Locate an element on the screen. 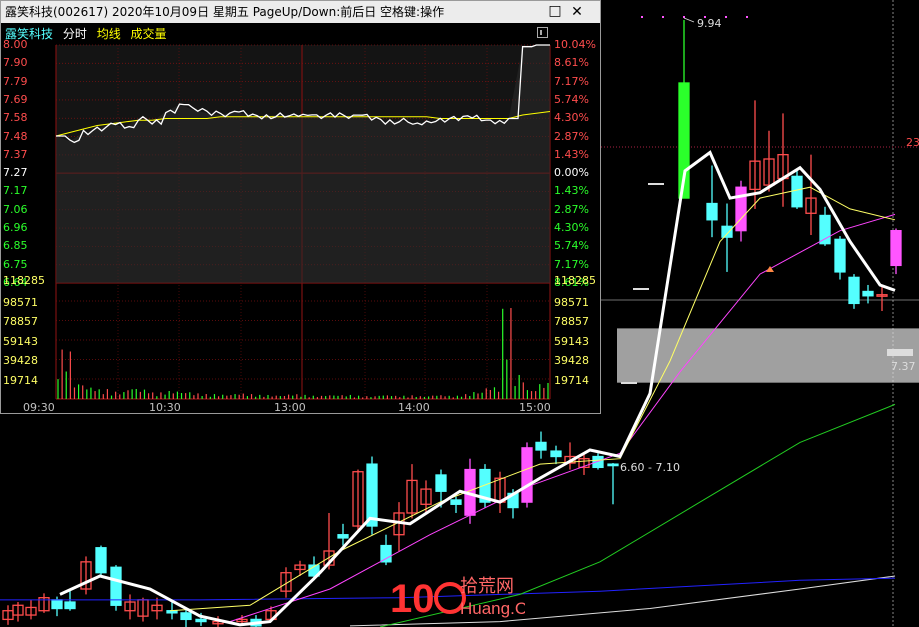 The height and width of the screenshot is (627, 919). time-tick: 10:30 is located at coordinates (165, 407).